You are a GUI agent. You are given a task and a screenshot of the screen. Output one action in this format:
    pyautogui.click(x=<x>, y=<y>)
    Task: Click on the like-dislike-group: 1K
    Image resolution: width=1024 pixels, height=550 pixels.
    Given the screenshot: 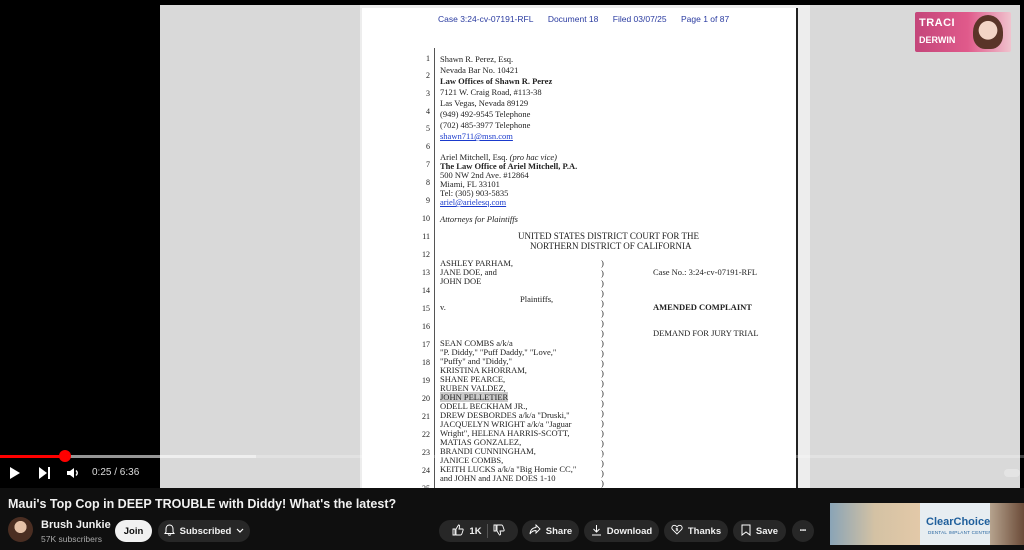 What is the action you would take?
    pyautogui.click(x=478, y=531)
    